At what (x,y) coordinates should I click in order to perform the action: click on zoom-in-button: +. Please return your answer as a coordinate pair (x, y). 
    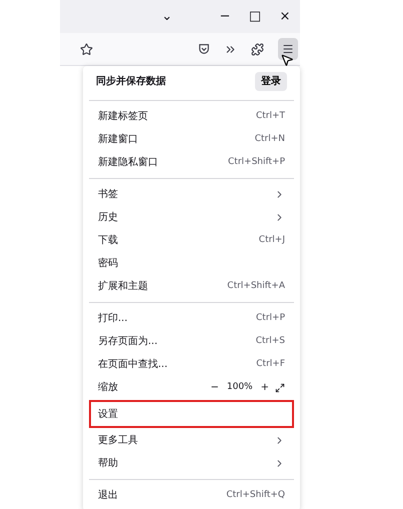
    Looking at the image, I should click on (264, 387).